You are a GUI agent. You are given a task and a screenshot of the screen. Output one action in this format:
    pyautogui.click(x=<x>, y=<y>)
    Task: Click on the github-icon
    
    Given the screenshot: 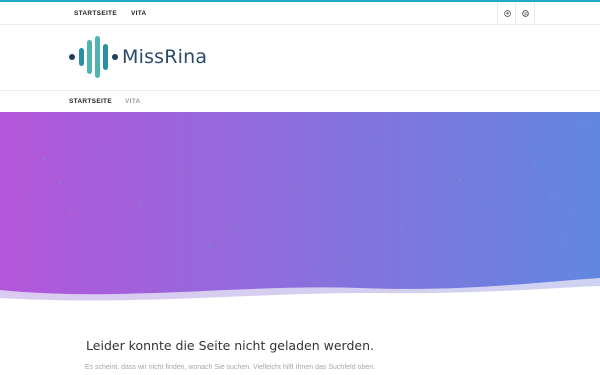 What is the action you would take?
    pyautogui.click(x=507, y=13)
    